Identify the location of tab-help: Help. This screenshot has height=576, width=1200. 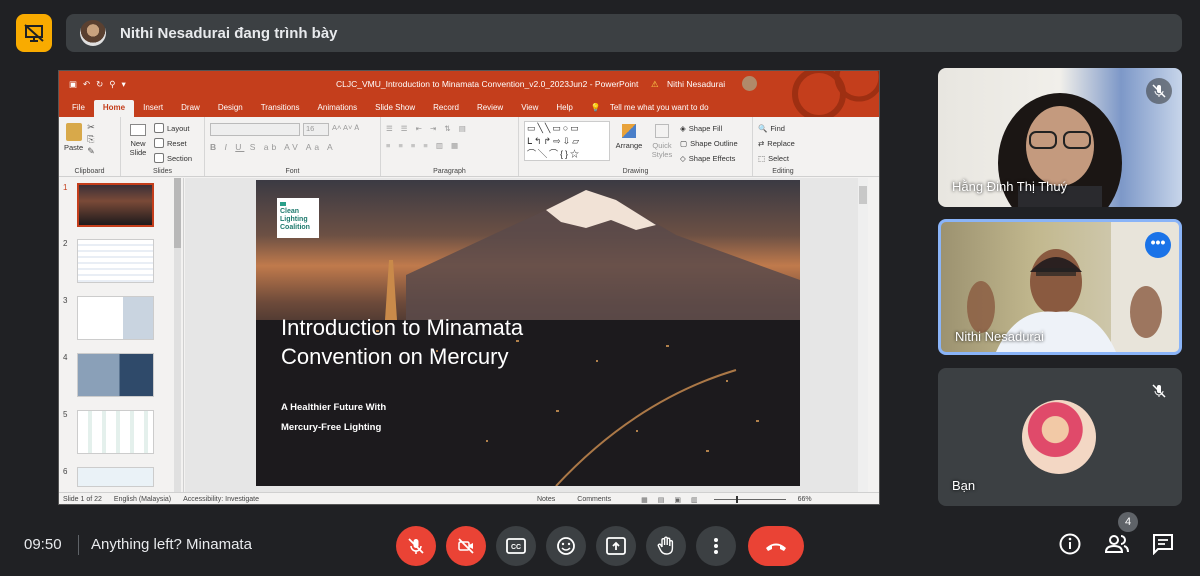
(564, 108).